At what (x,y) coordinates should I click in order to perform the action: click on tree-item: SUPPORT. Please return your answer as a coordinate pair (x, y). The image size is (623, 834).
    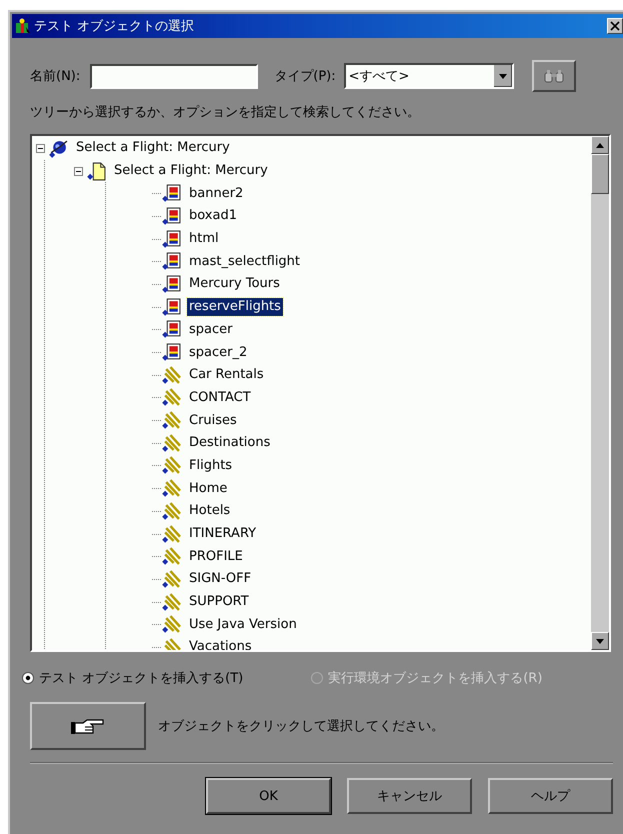
    Looking at the image, I should click on (219, 602).